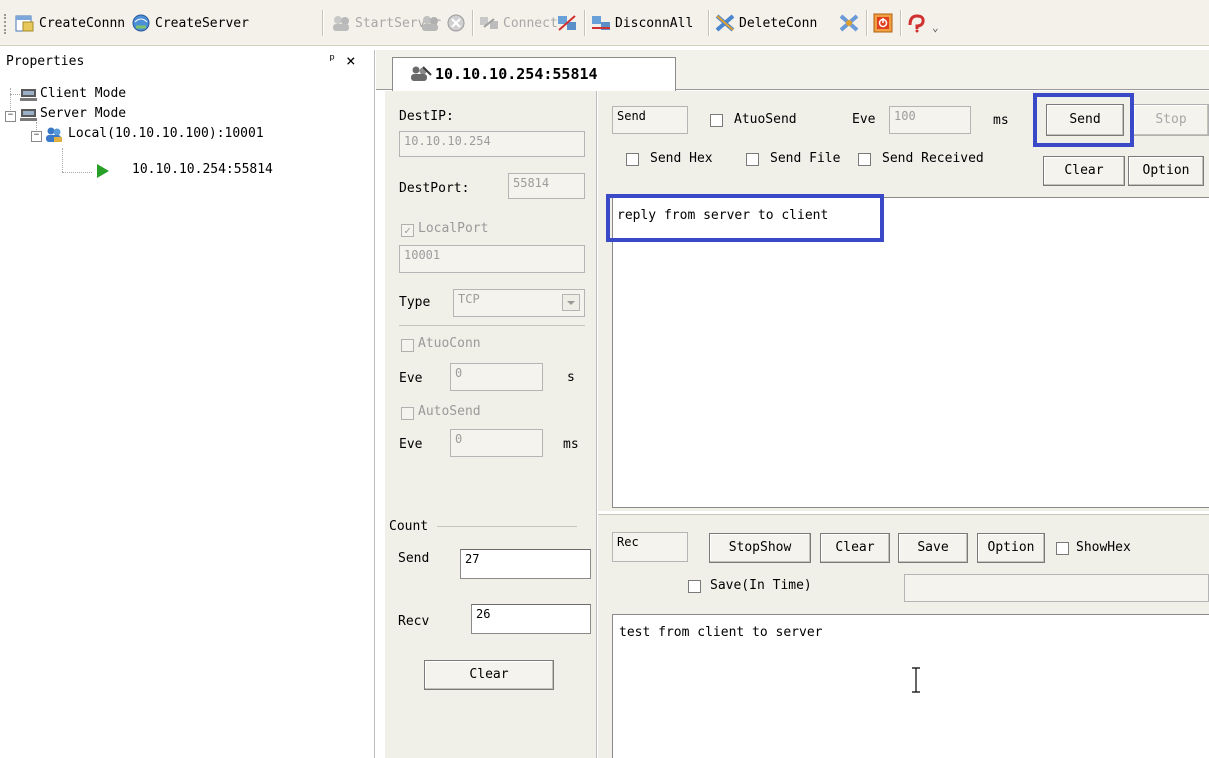  I want to click on send-group-label: Send, so click(650, 120).